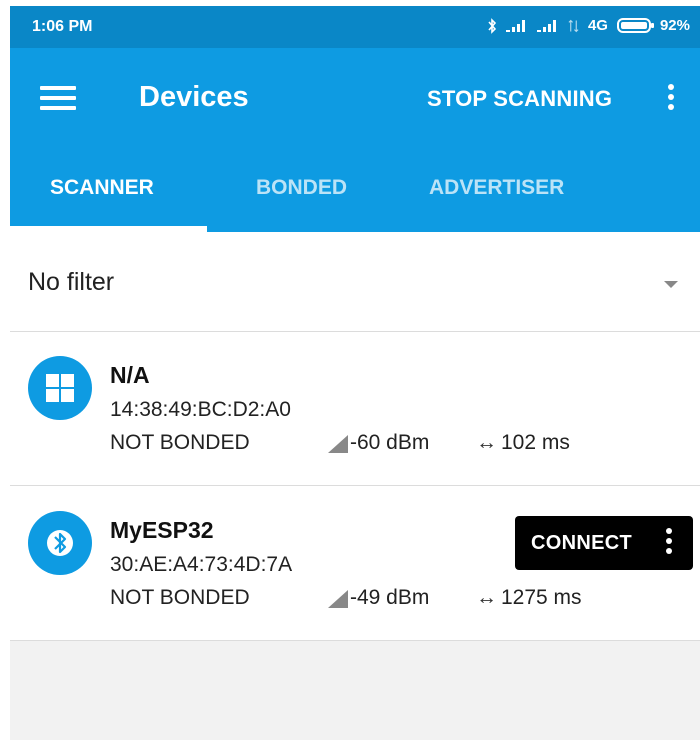 The height and width of the screenshot is (740, 700). I want to click on status-icons: 4G 92%, so click(588, 25).